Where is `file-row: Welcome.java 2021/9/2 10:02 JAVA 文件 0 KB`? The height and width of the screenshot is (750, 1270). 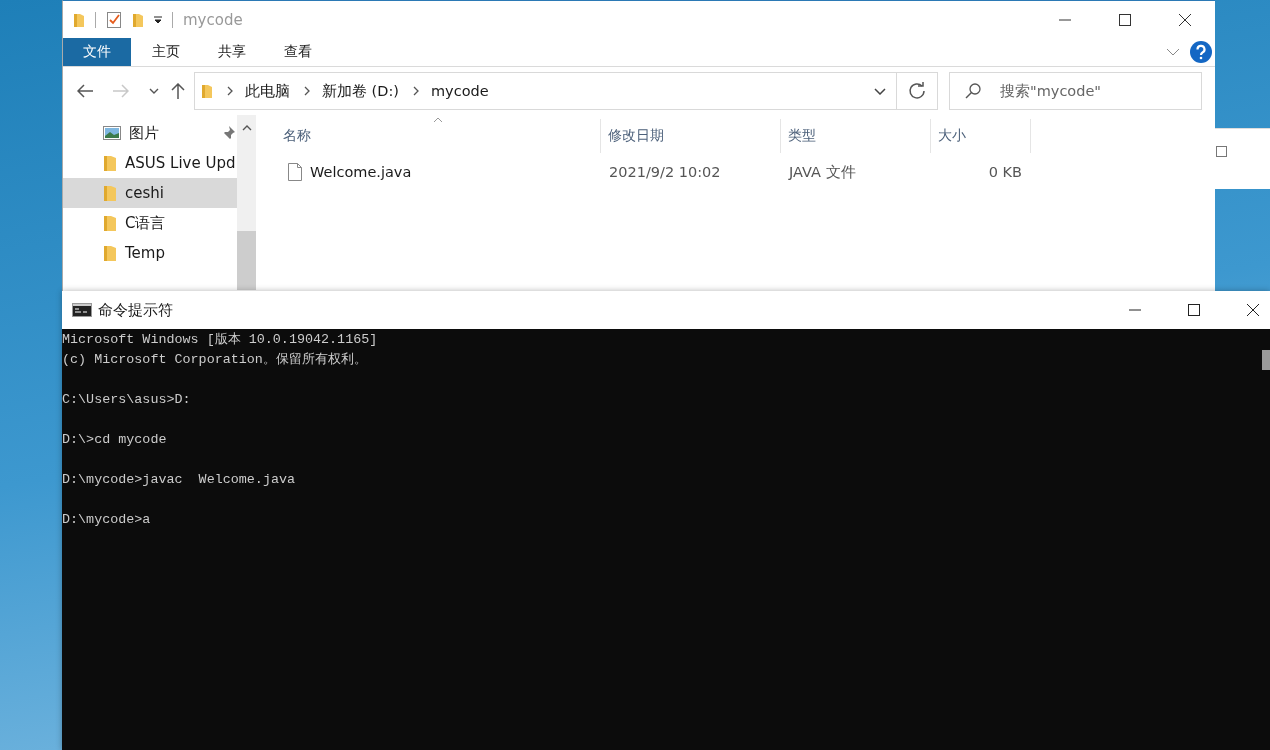
file-row: Welcome.java 2021/9/2 10:02 JAVA 文件 0 KB is located at coordinates (735, 172).